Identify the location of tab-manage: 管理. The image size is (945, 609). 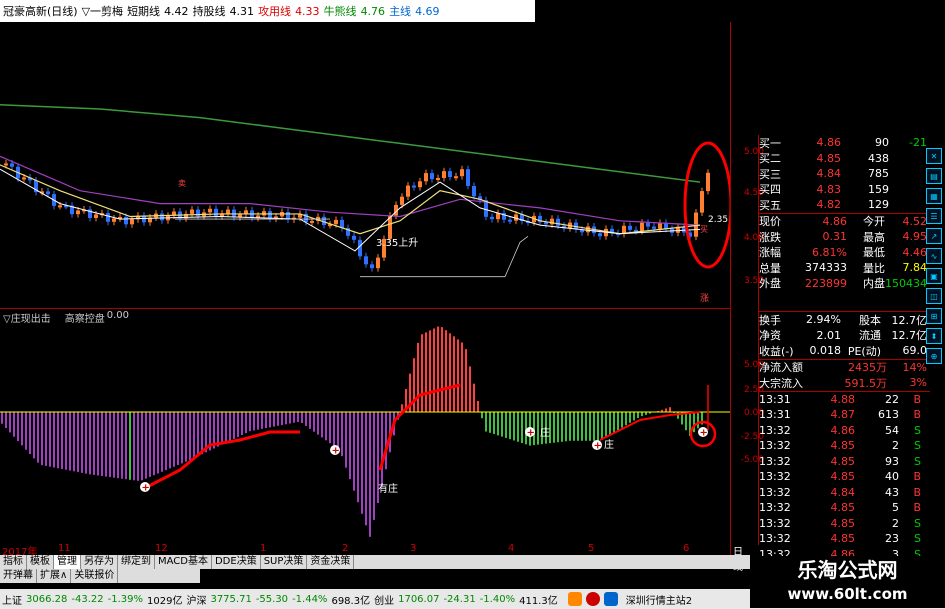
(67, 562).